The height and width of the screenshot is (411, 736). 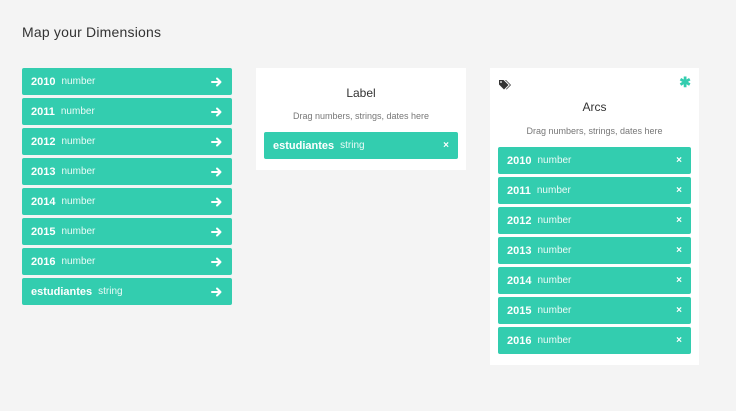 What do you see at coordinates (594, 280) in the screenshot?
I see `assigned-dimension-2014: 2014 number ×` at bounding box center [594, 280].